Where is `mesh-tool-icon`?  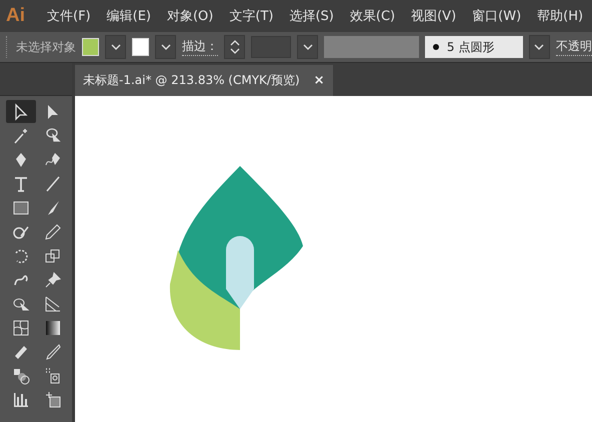 mesh-tool-icon is located at coordinates (21, 327).